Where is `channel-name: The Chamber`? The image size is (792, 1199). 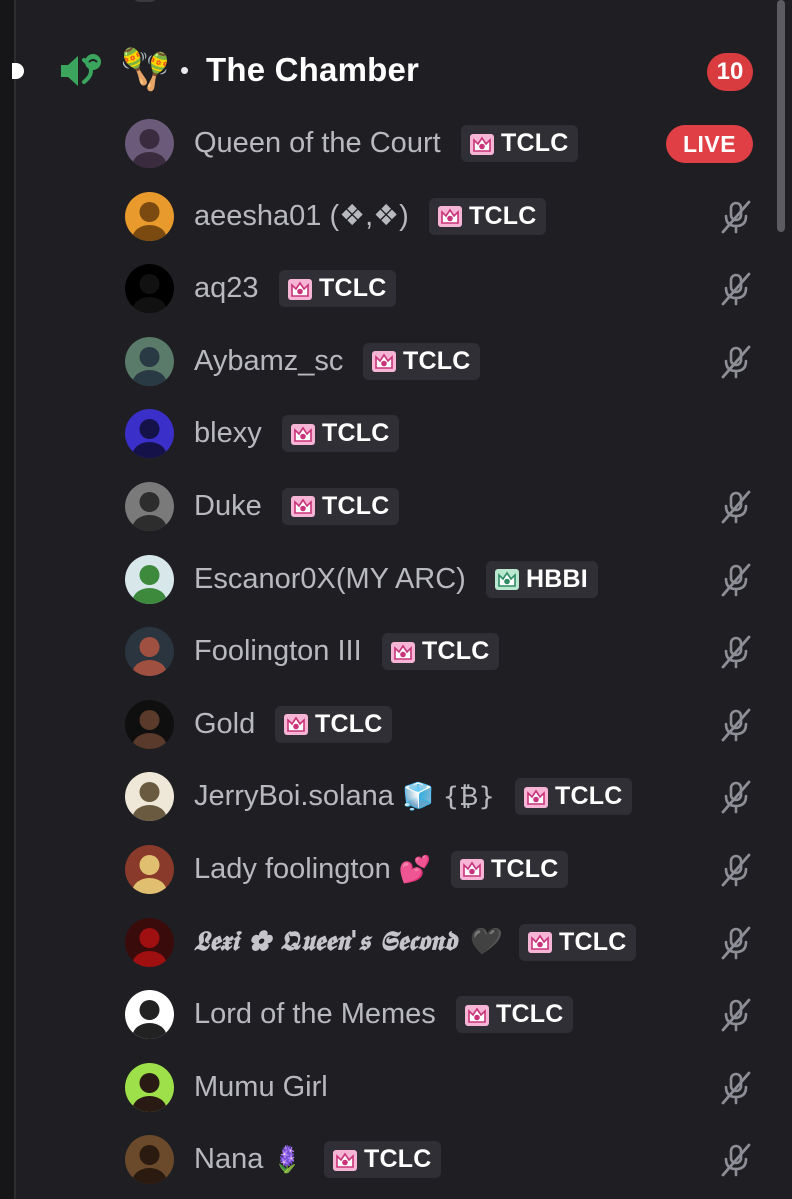
channel-name: The Chamber is located at coordinates (313, 69).